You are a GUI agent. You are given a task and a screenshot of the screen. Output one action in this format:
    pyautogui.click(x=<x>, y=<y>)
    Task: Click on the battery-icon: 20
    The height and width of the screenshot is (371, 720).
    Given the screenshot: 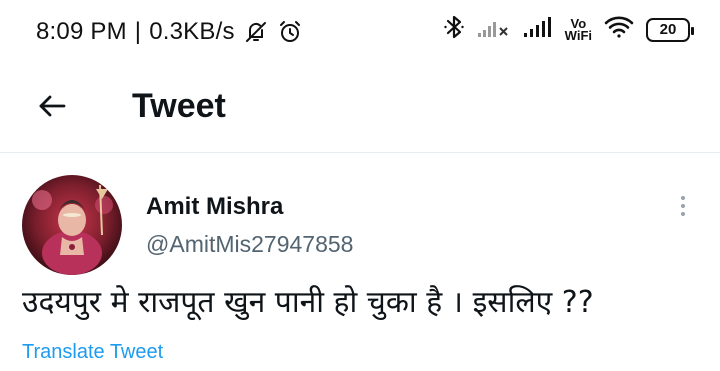 What is the action you would take?
    pyautogui.click(x=670, y=29)
    